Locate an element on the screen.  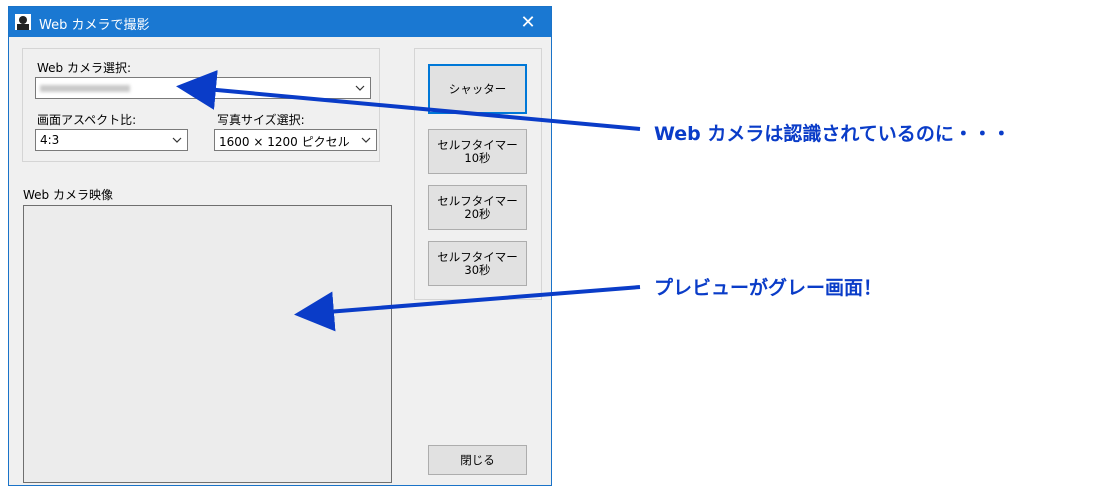
arrow-to-preview is located at coordinates (467, 308).